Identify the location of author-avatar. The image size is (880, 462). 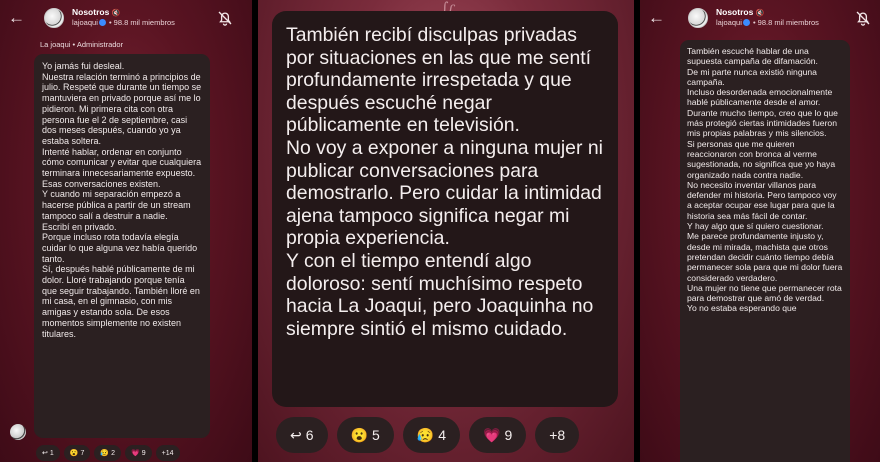
(18, 432).